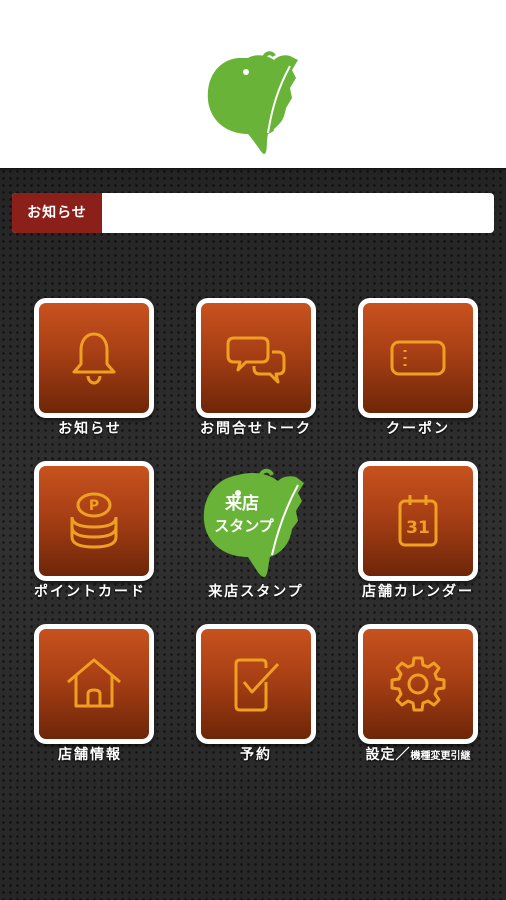 Image resolution: width=506 pixels, height=900 pixels. I want to click on menu-tile-coupon, so click(419, 359).